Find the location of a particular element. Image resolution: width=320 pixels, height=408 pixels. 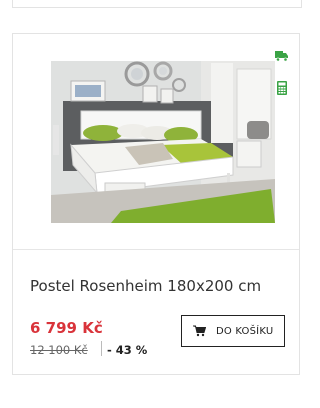

price-separator is located at coordinates (101, 348).